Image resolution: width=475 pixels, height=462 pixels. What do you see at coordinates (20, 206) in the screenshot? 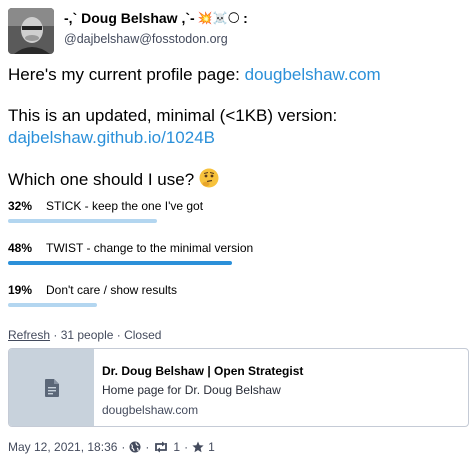
I see `poll-percent: 32%` at bounding box center [20, 206].